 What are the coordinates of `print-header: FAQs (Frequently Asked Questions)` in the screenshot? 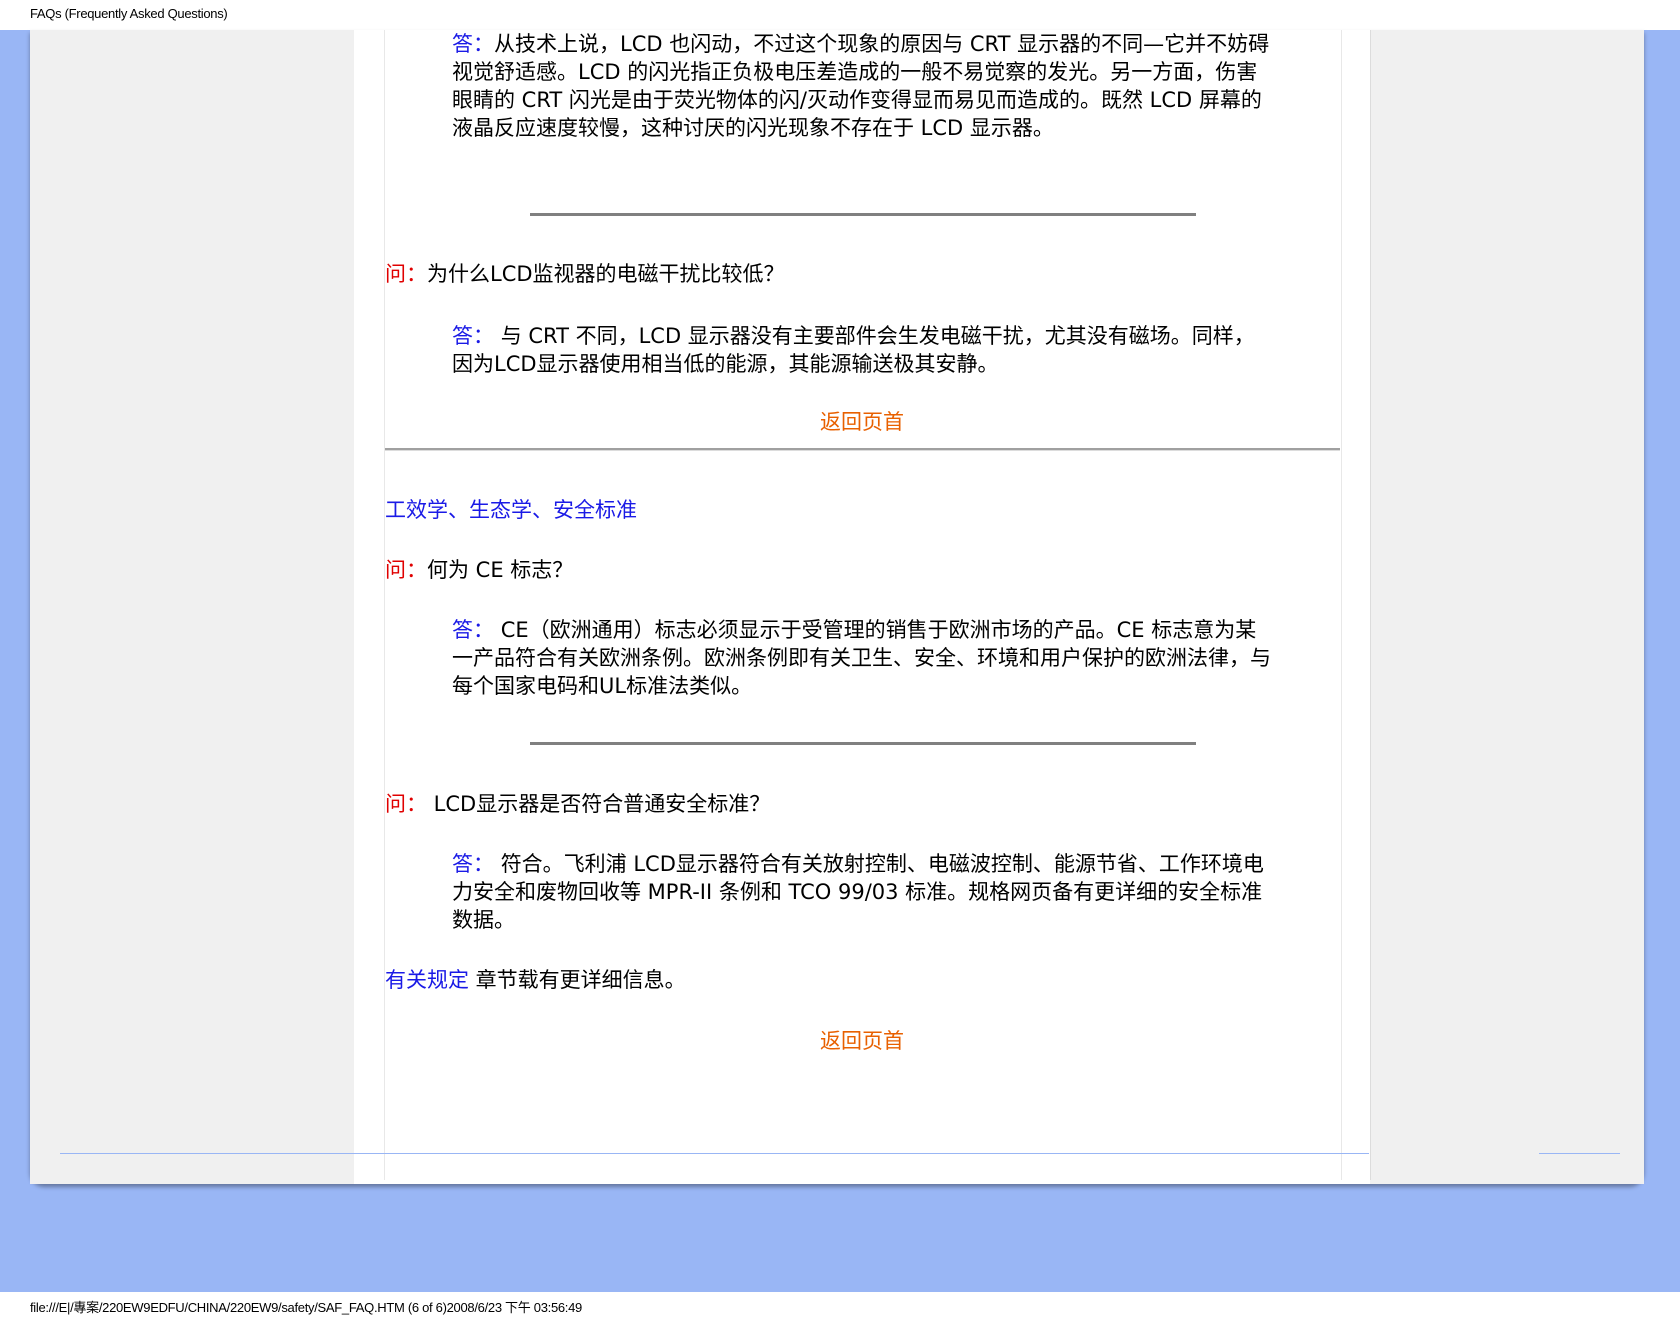 It's located at (840, 15).